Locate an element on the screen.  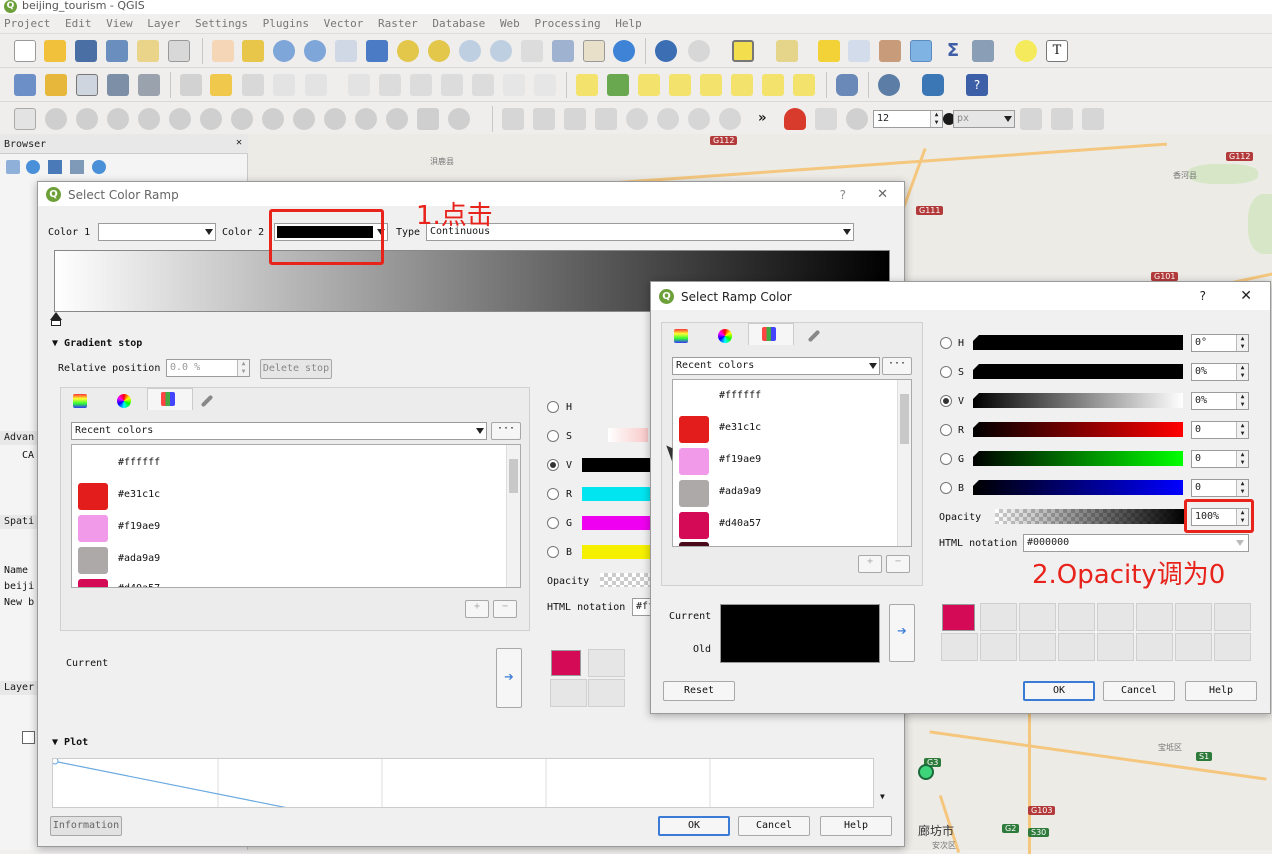
tracing-icon is located at coordinates (857, 119).